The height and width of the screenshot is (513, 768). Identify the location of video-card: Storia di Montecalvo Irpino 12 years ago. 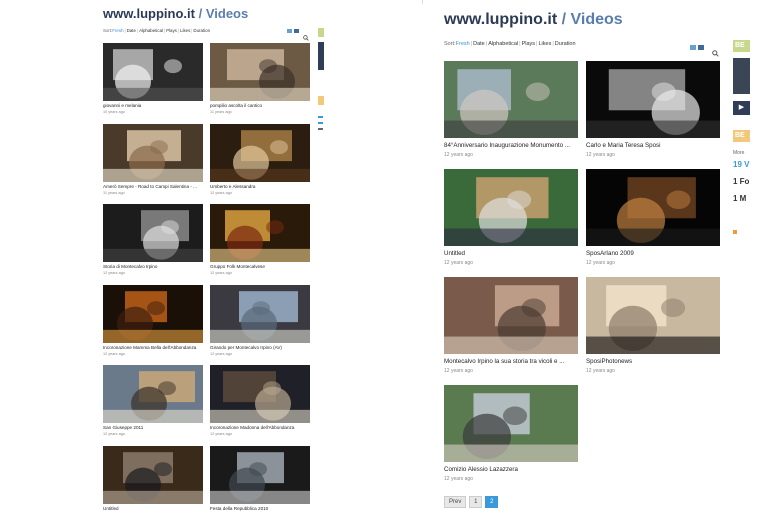
(153, 243).